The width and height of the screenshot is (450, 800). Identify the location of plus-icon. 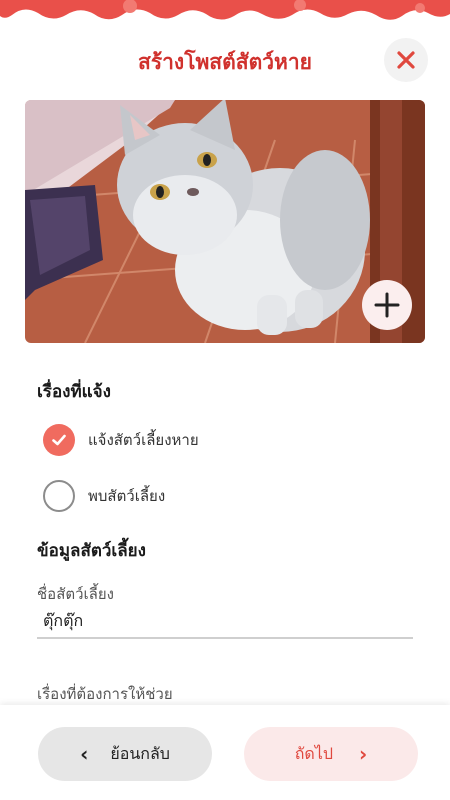
(387, 305).